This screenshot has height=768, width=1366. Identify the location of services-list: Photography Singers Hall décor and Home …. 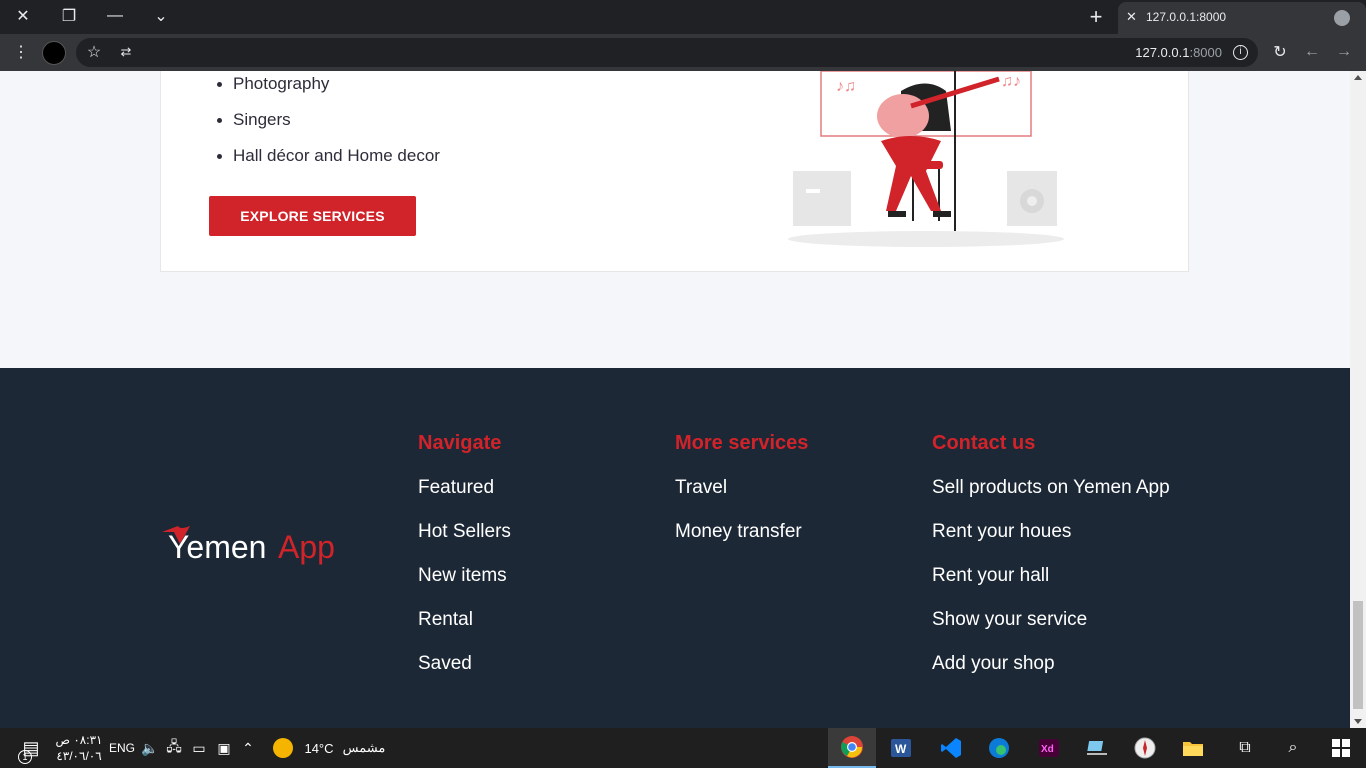
(328, 127).